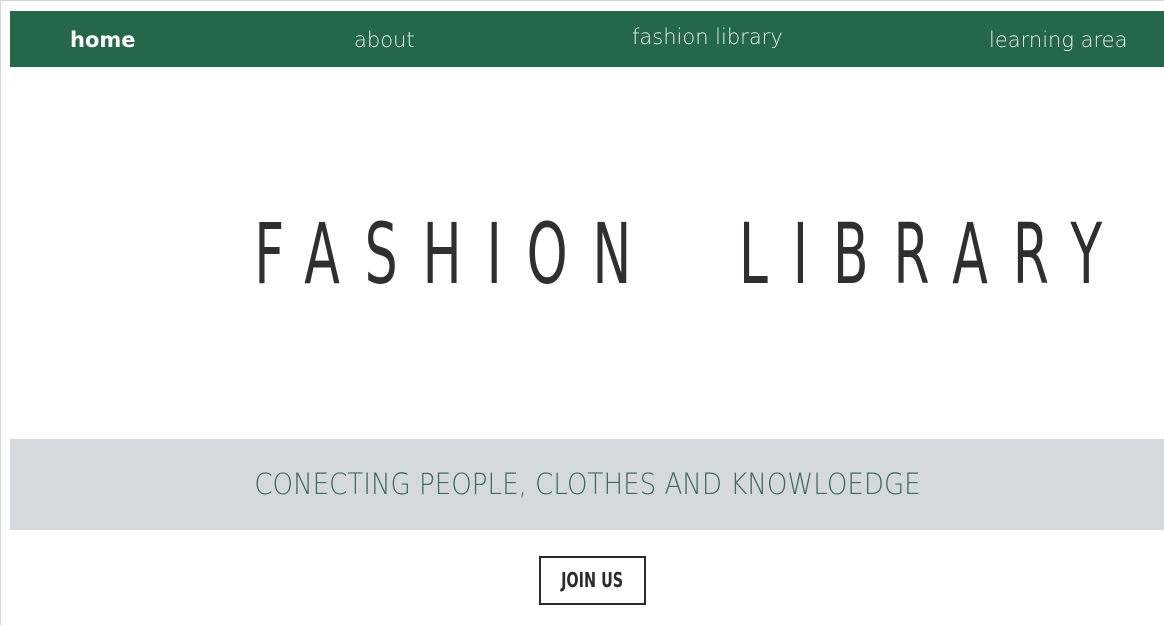 This screenshot has height=625, width=1164. I want to click on nav-item-about: about, so click(384, 40).